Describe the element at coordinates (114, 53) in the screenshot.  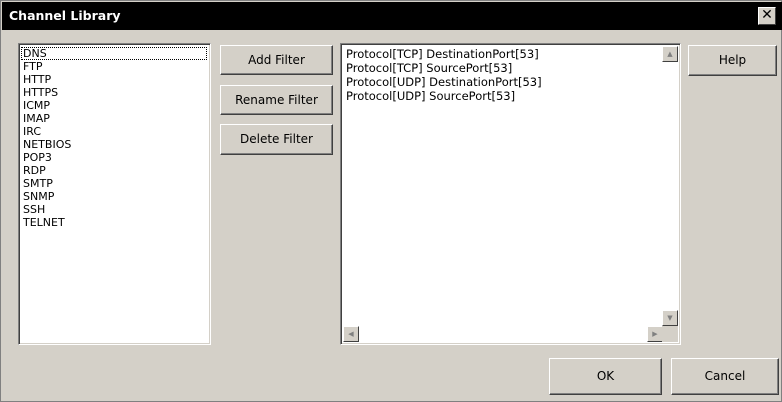
I see `channel-item-dns: DNS` at that location.